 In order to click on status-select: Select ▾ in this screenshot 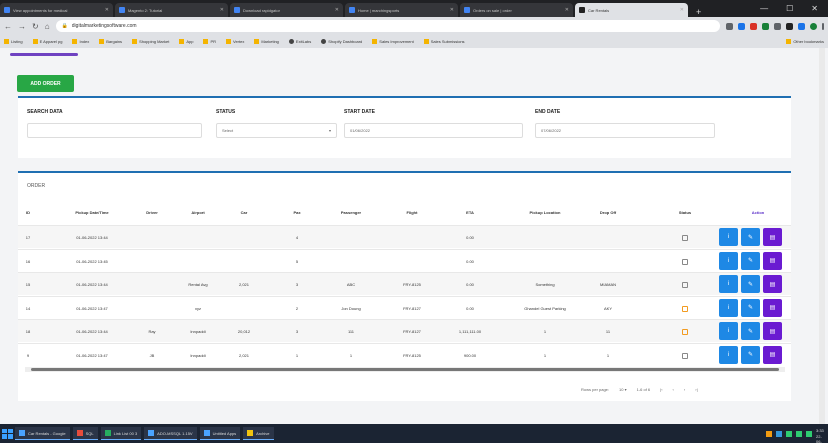, I will do `click(276, 130)`.